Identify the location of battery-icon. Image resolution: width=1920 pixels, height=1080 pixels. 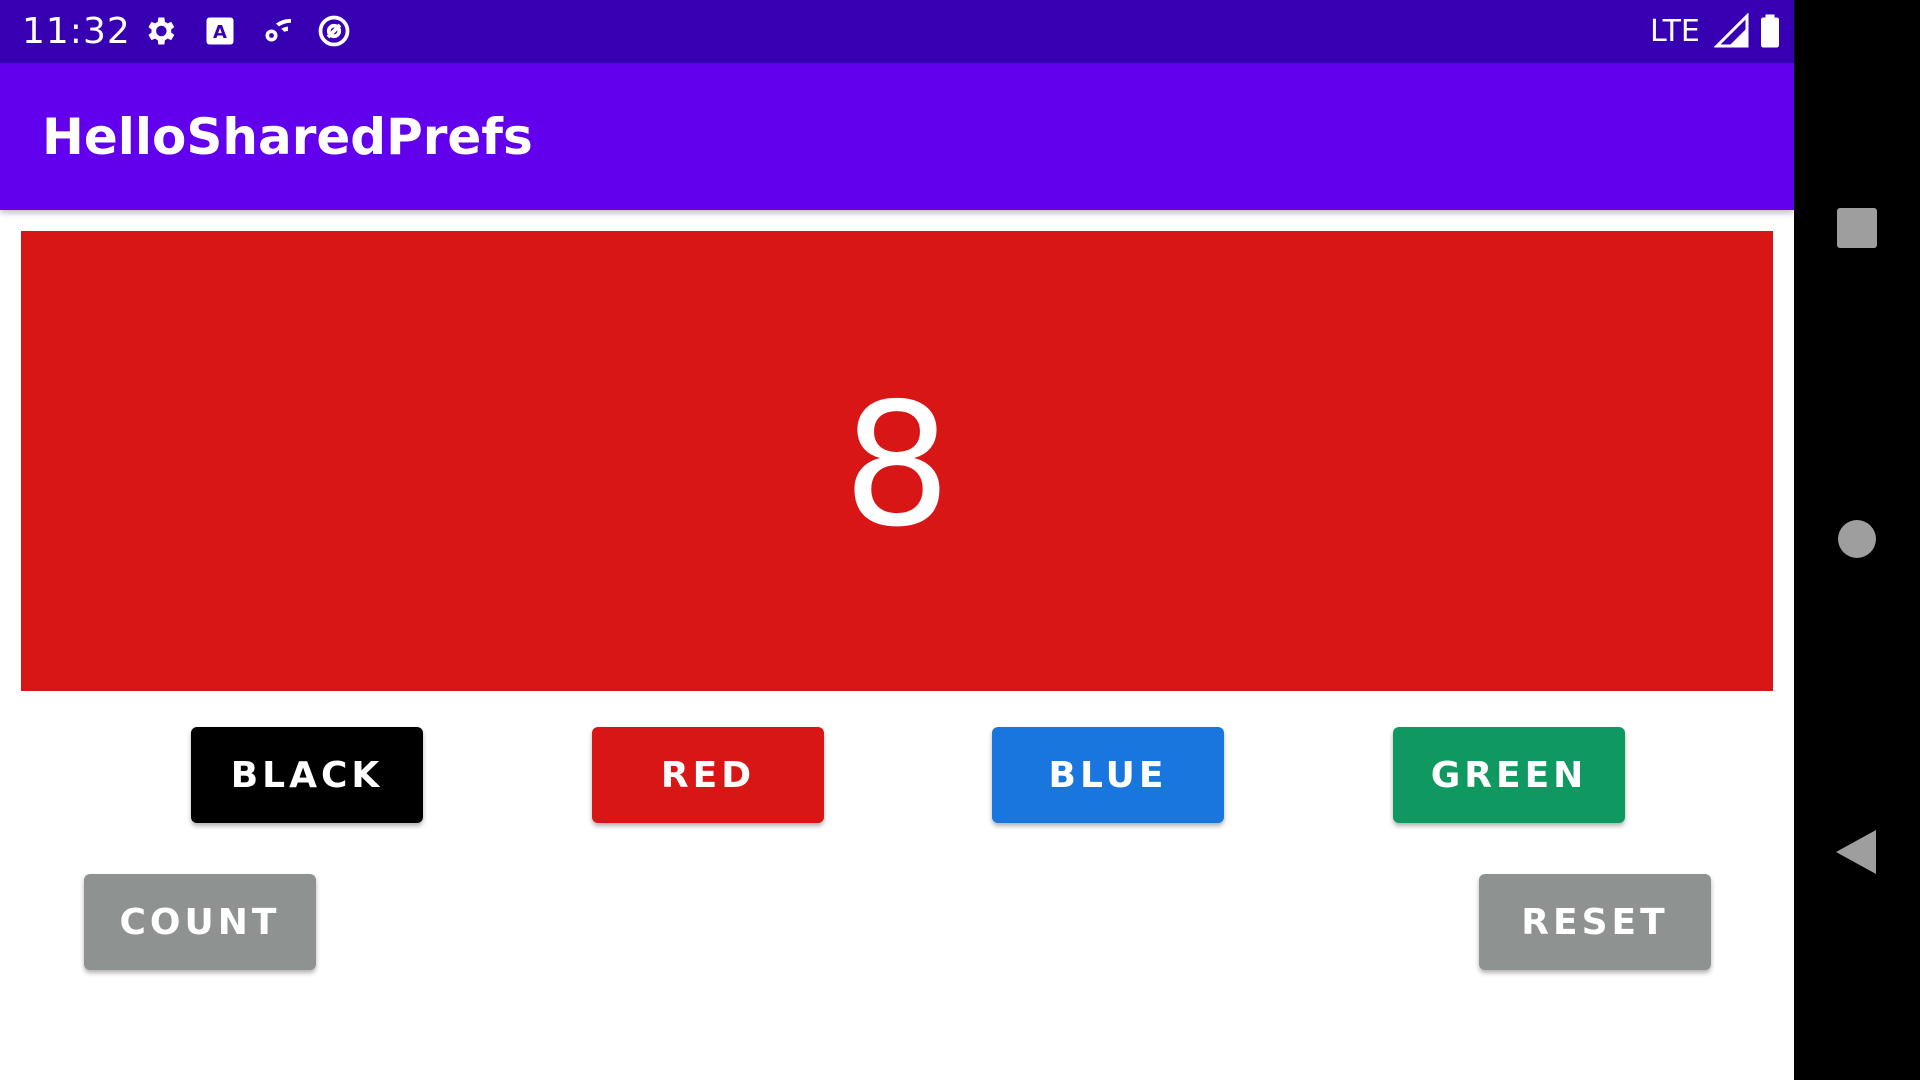
(1770, 31).